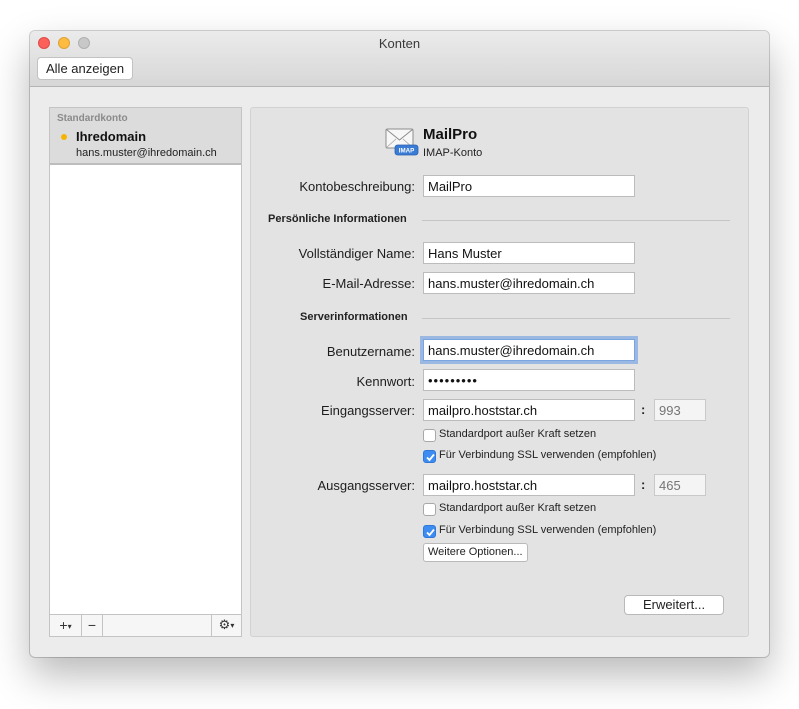 Image resolution: width=799 pixels, height=709 pixels. I want to click on username-label: Benutzername:, so click(370, 351).